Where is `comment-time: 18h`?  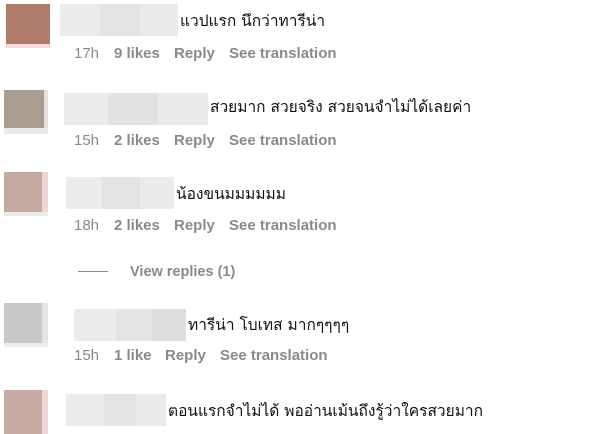 comment-time: 18h is located at coordinates (87, 225).